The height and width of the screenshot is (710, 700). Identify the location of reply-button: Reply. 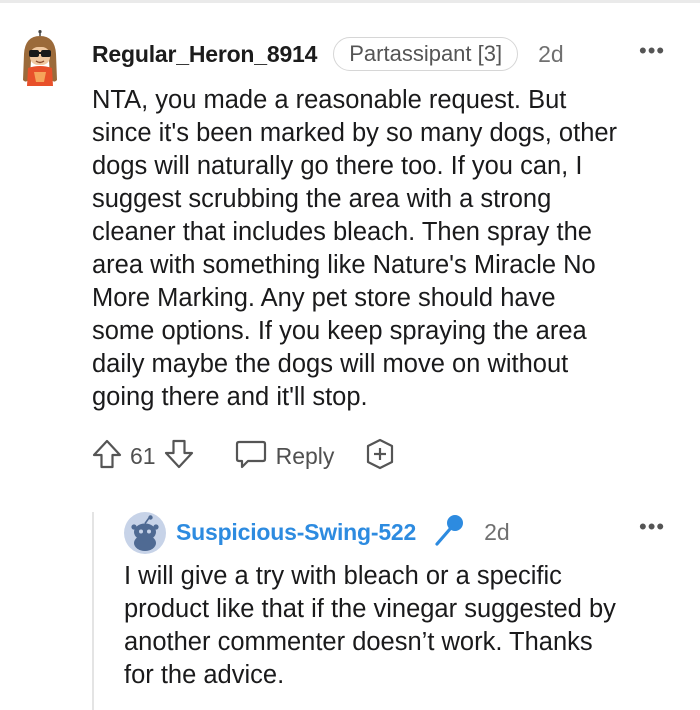
(284, 456).